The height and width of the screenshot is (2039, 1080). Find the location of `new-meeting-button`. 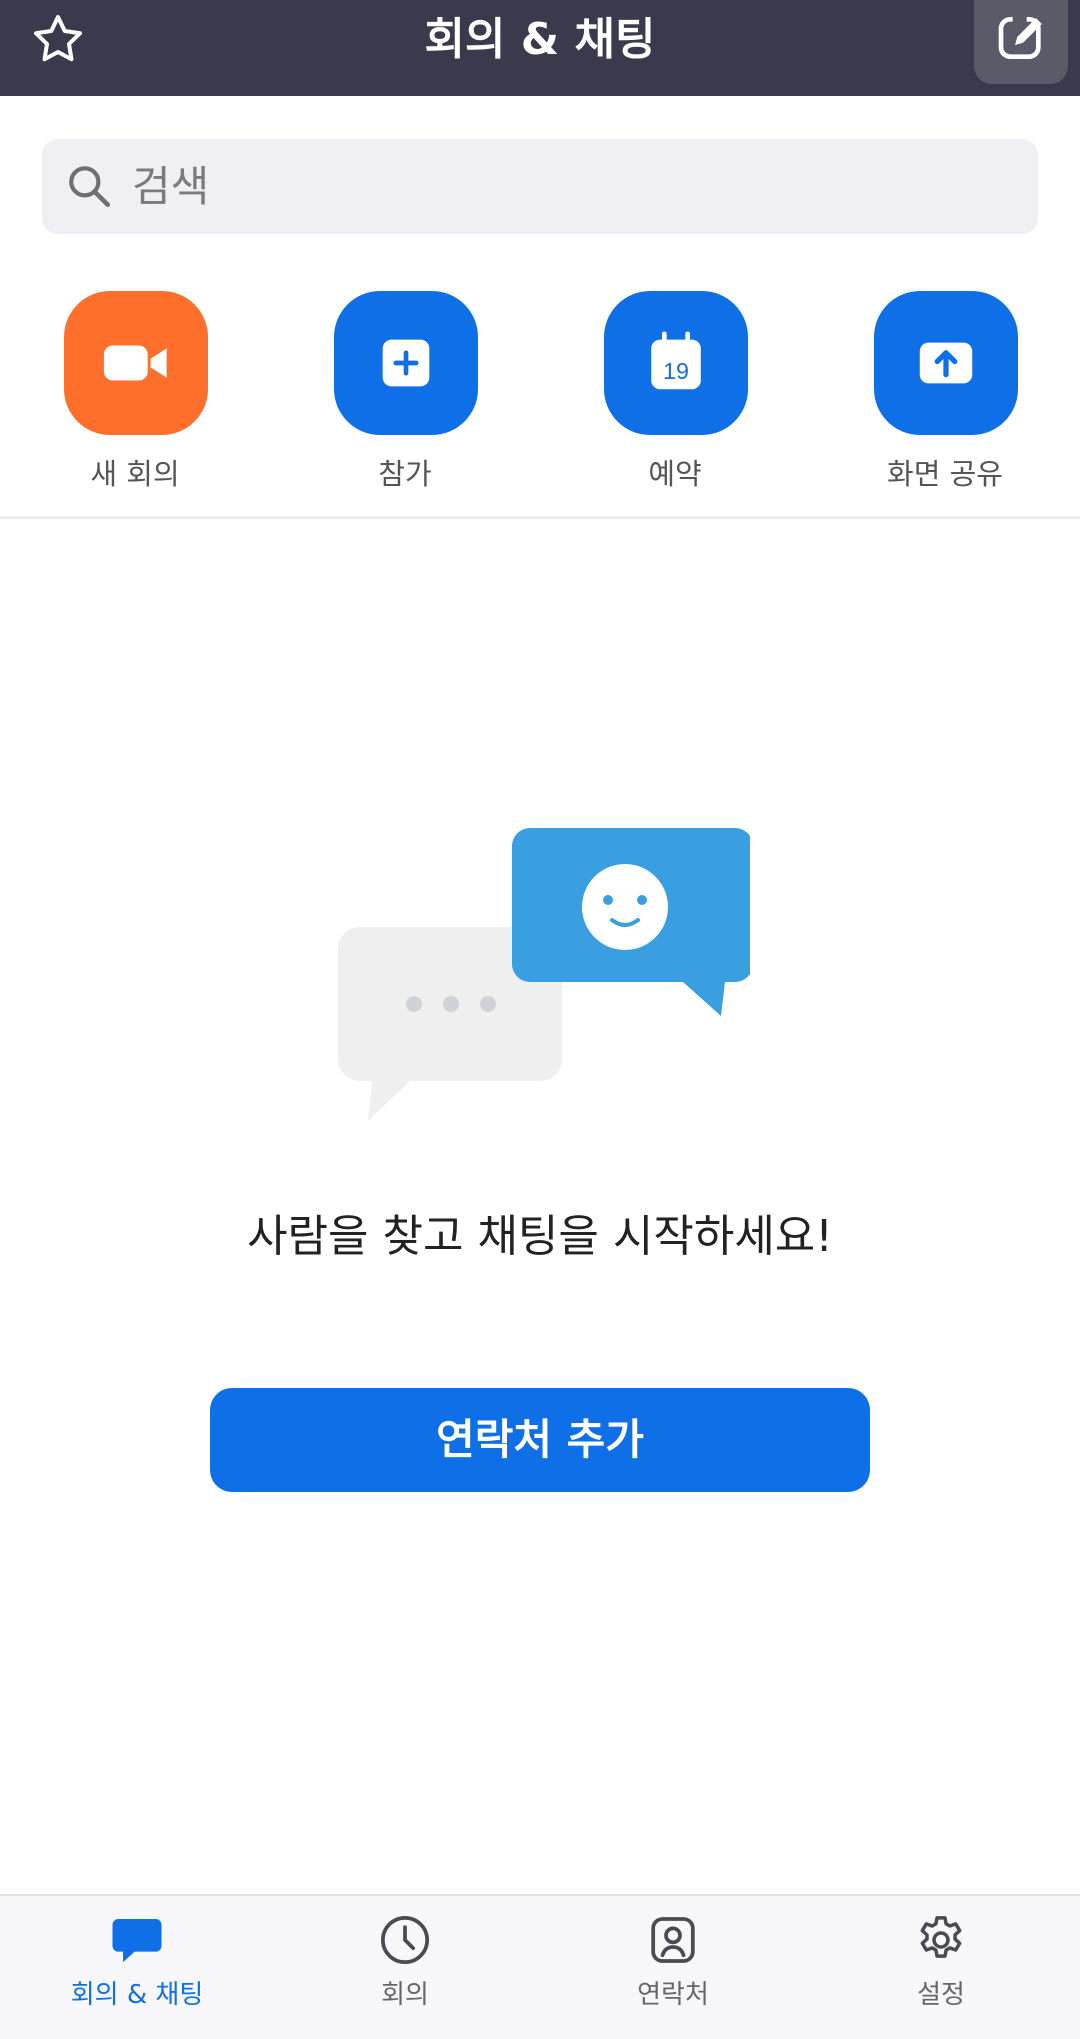

new-meeting-button is located at coordinates (136, 363).